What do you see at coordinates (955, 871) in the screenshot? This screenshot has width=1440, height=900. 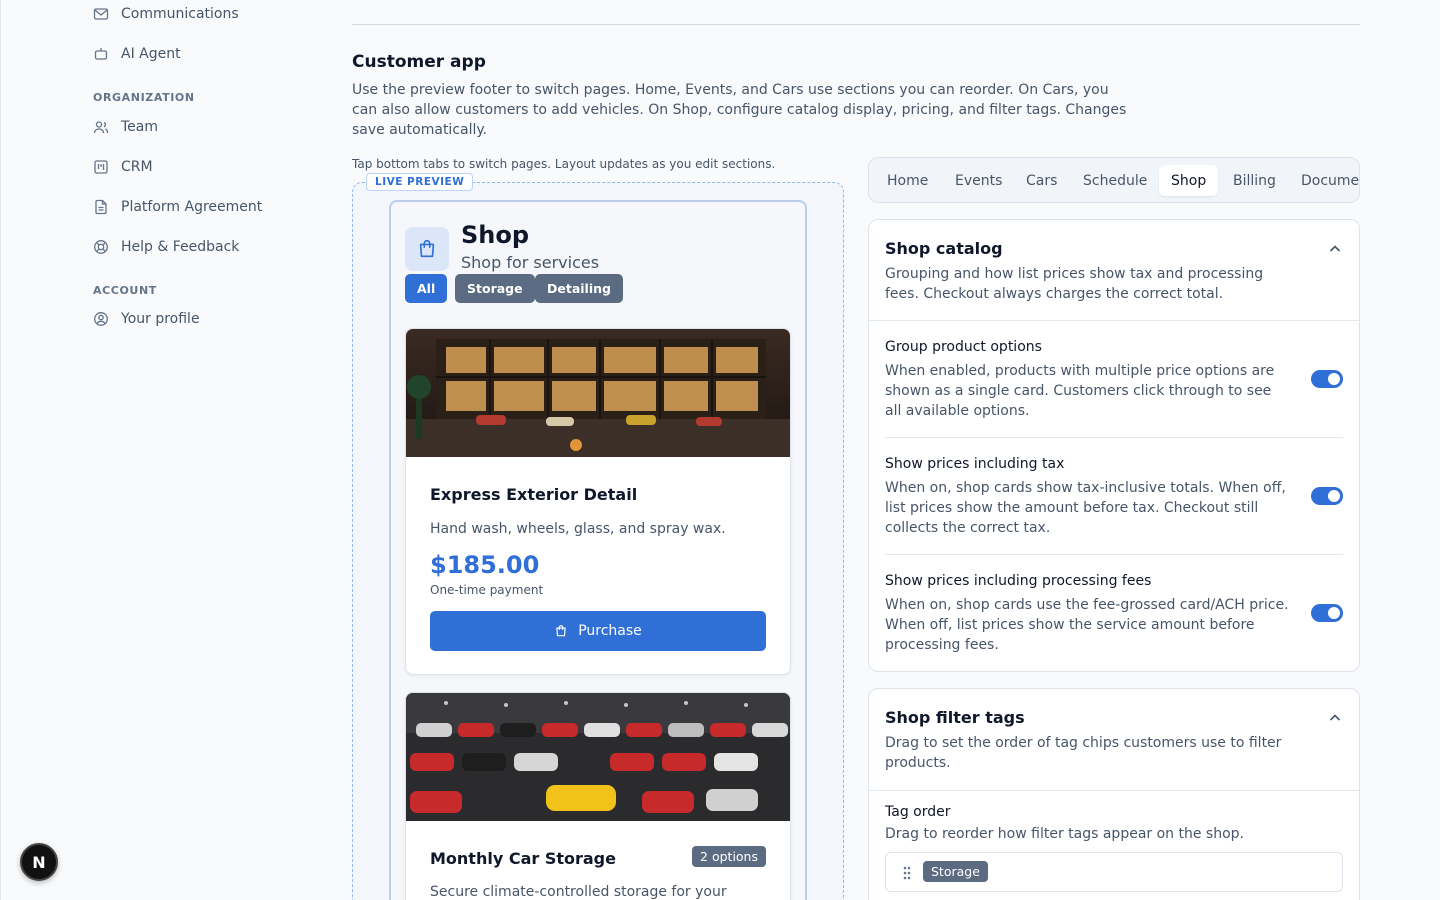 I see `tag-chip: Storage` at bounding box center [955, 871].